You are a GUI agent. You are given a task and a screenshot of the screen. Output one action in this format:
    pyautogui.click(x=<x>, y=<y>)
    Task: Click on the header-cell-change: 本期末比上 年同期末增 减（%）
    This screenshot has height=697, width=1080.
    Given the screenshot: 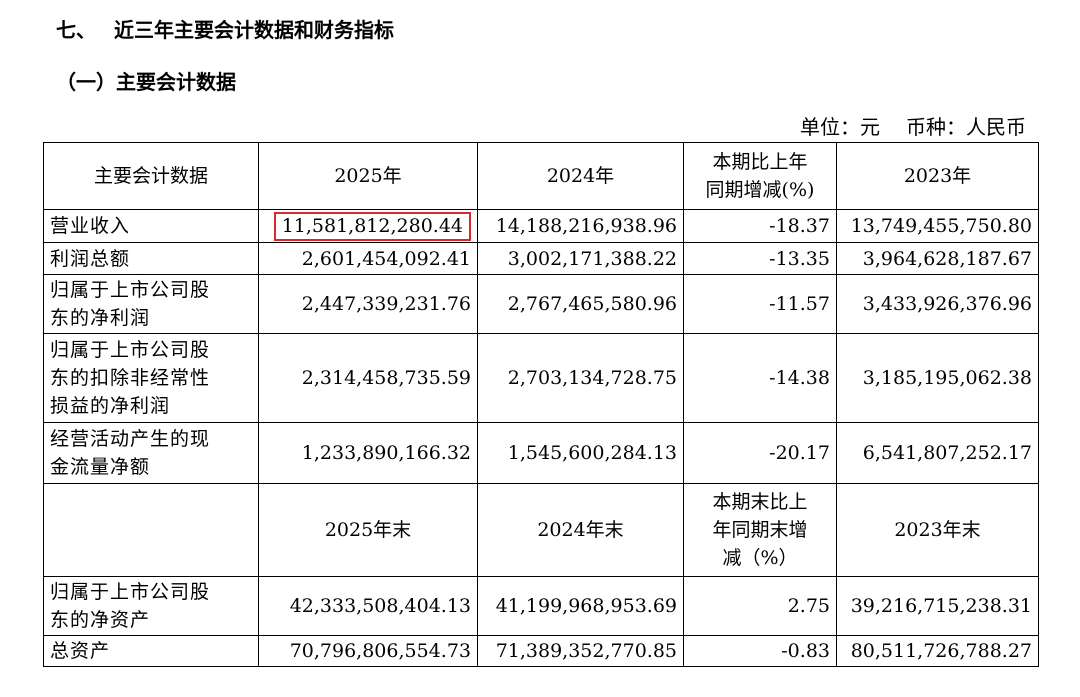 What is the action you would take?
    pyautogui.click(x=760, y=530)
    